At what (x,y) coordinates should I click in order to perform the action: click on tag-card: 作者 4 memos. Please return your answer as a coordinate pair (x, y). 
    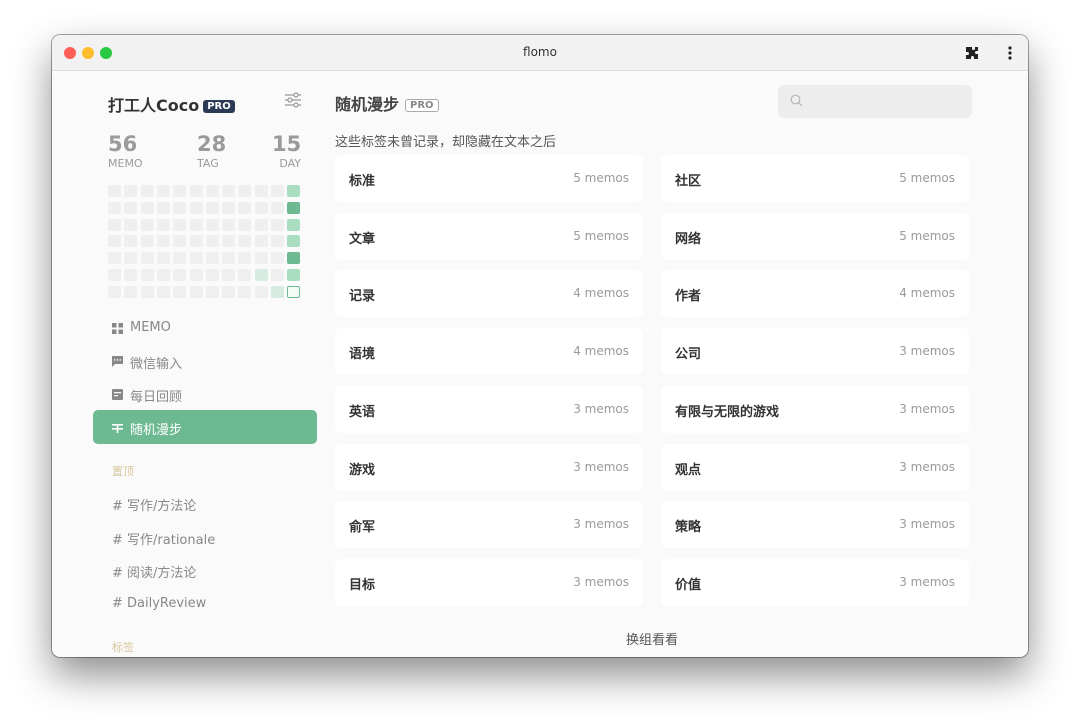
    Looking at the image, I should click on (815, 294).